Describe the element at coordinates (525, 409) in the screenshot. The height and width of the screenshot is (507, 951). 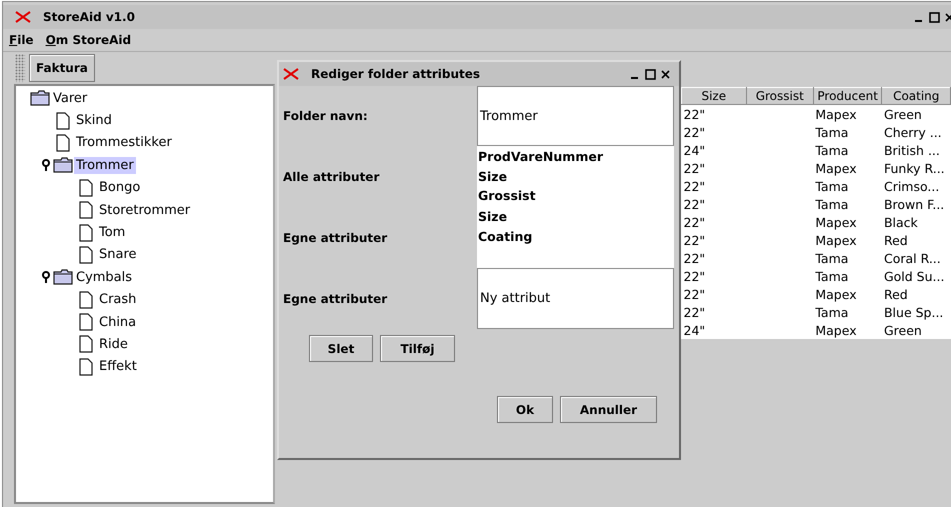
I see `dialog-button: Ok` at that location.